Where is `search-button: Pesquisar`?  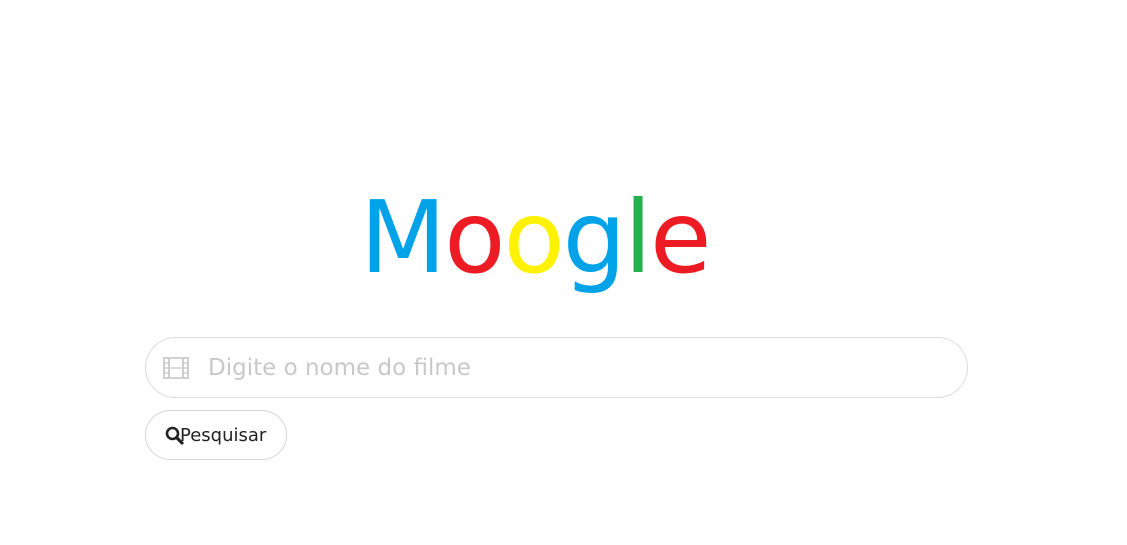
search-button: Pesquisar is located at coordinates (216, 435).